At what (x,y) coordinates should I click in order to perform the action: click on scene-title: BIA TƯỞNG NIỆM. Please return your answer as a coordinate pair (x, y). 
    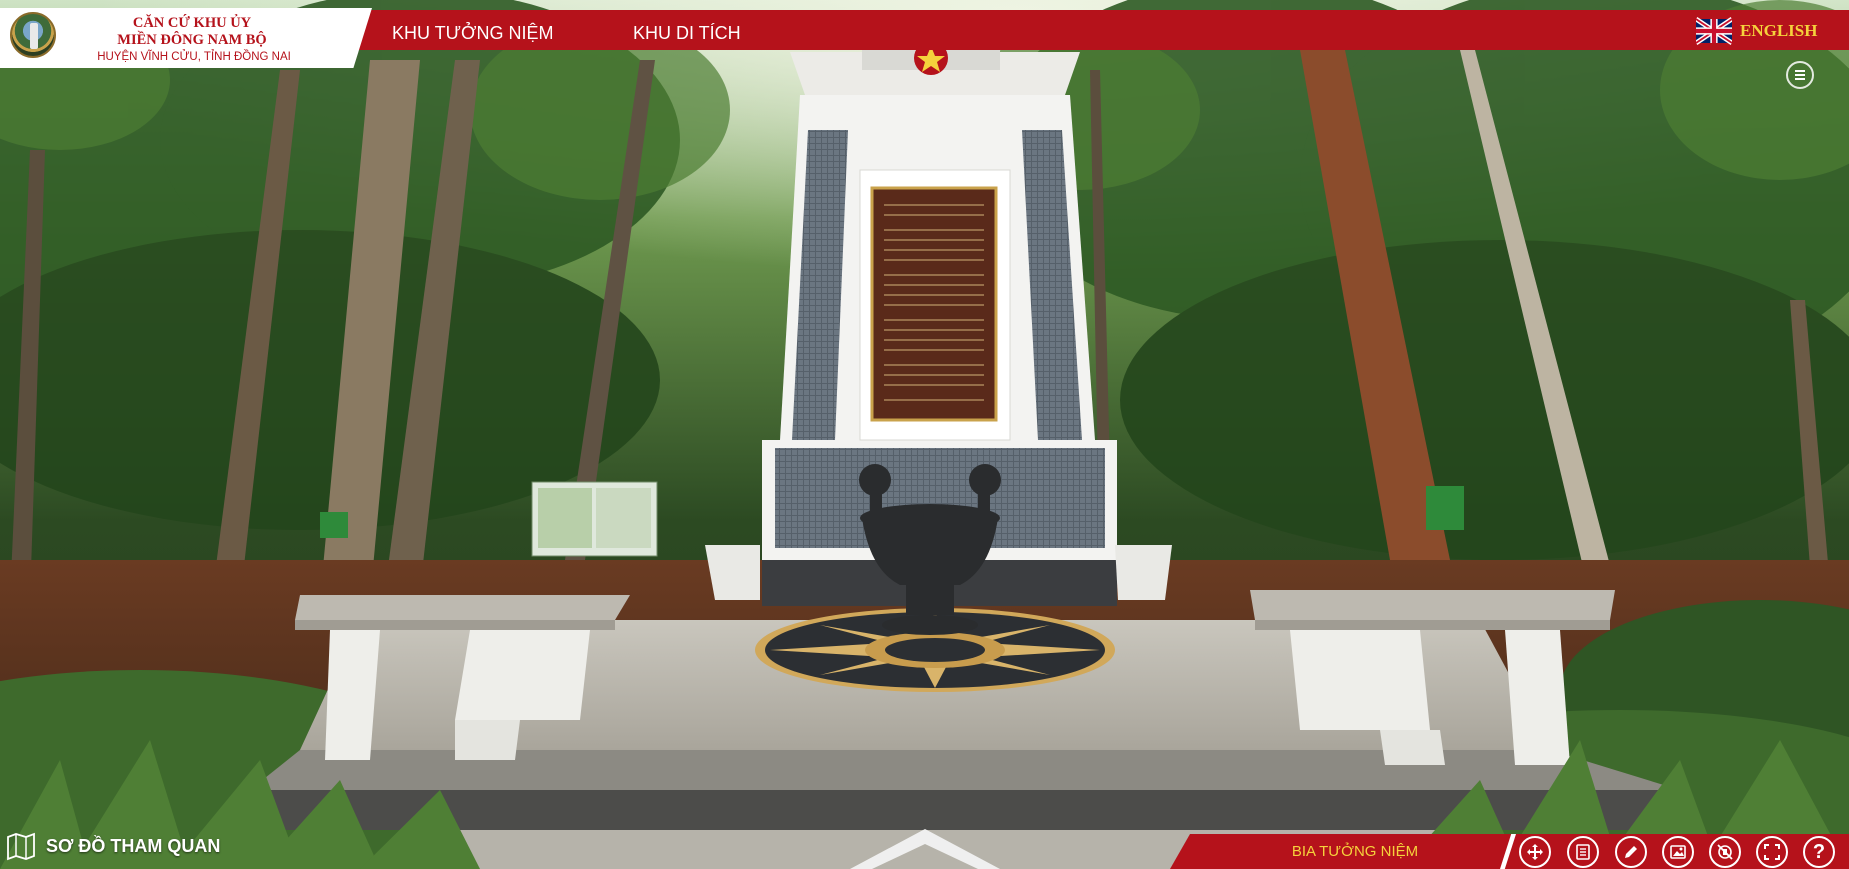
    Looking at the image, I should click on (1355, 851).